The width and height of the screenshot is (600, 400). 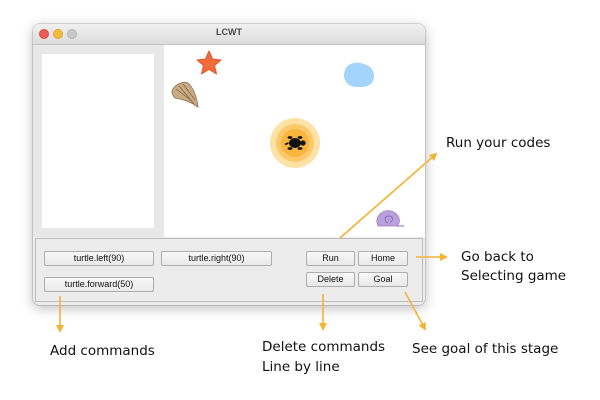 I want to click on annotation-delete-line1: Delete commands, so click(x=324, y=347).